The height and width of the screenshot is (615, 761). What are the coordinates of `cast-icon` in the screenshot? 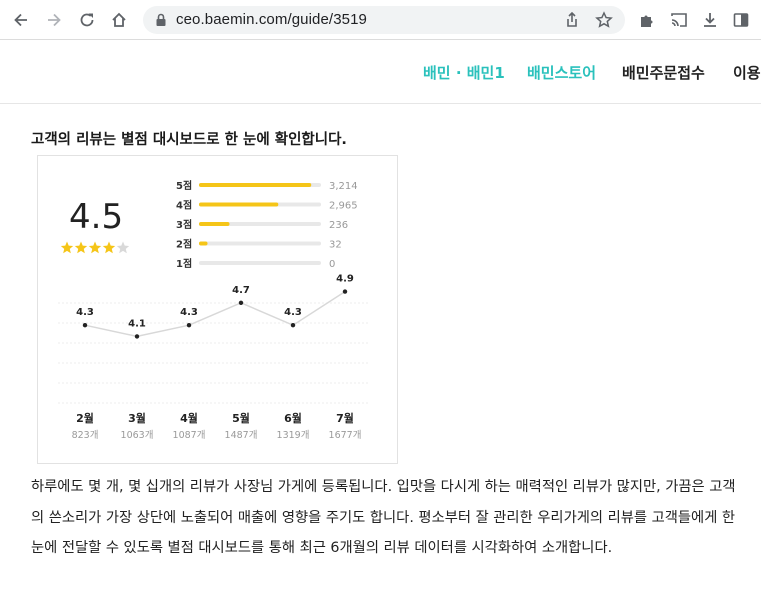 It's located at (679, 20).